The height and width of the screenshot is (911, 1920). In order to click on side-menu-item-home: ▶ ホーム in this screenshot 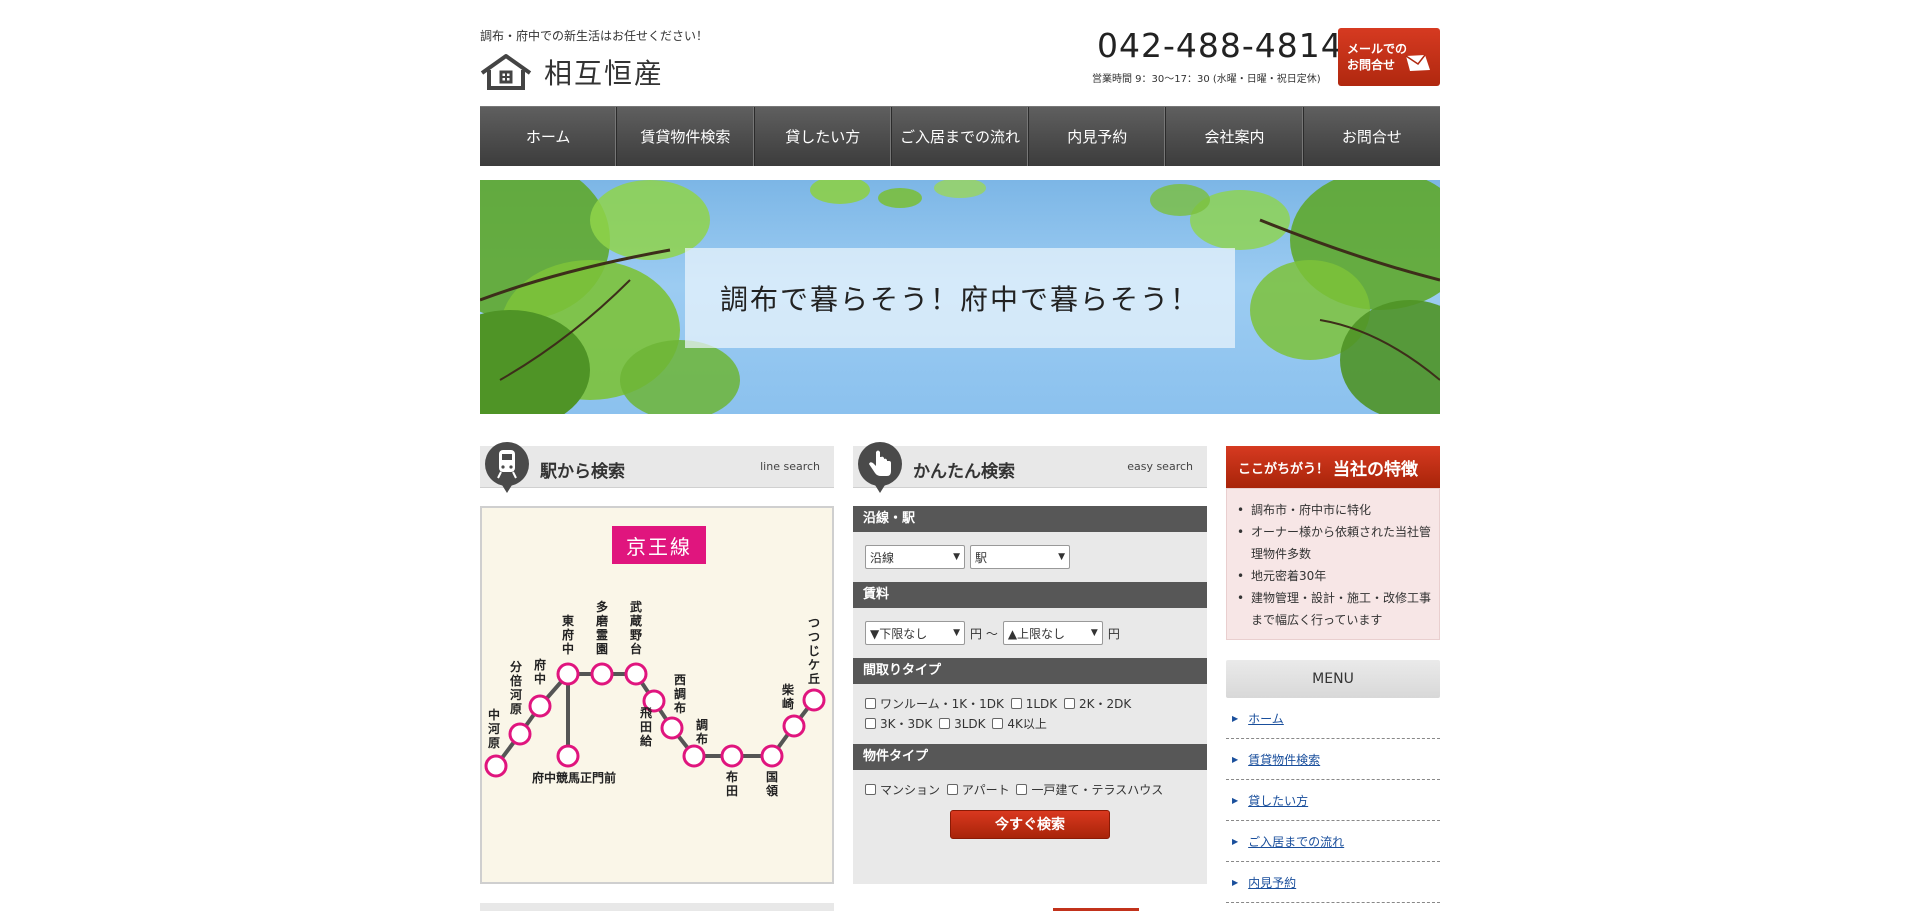, I will do `click(1333, 718)`.